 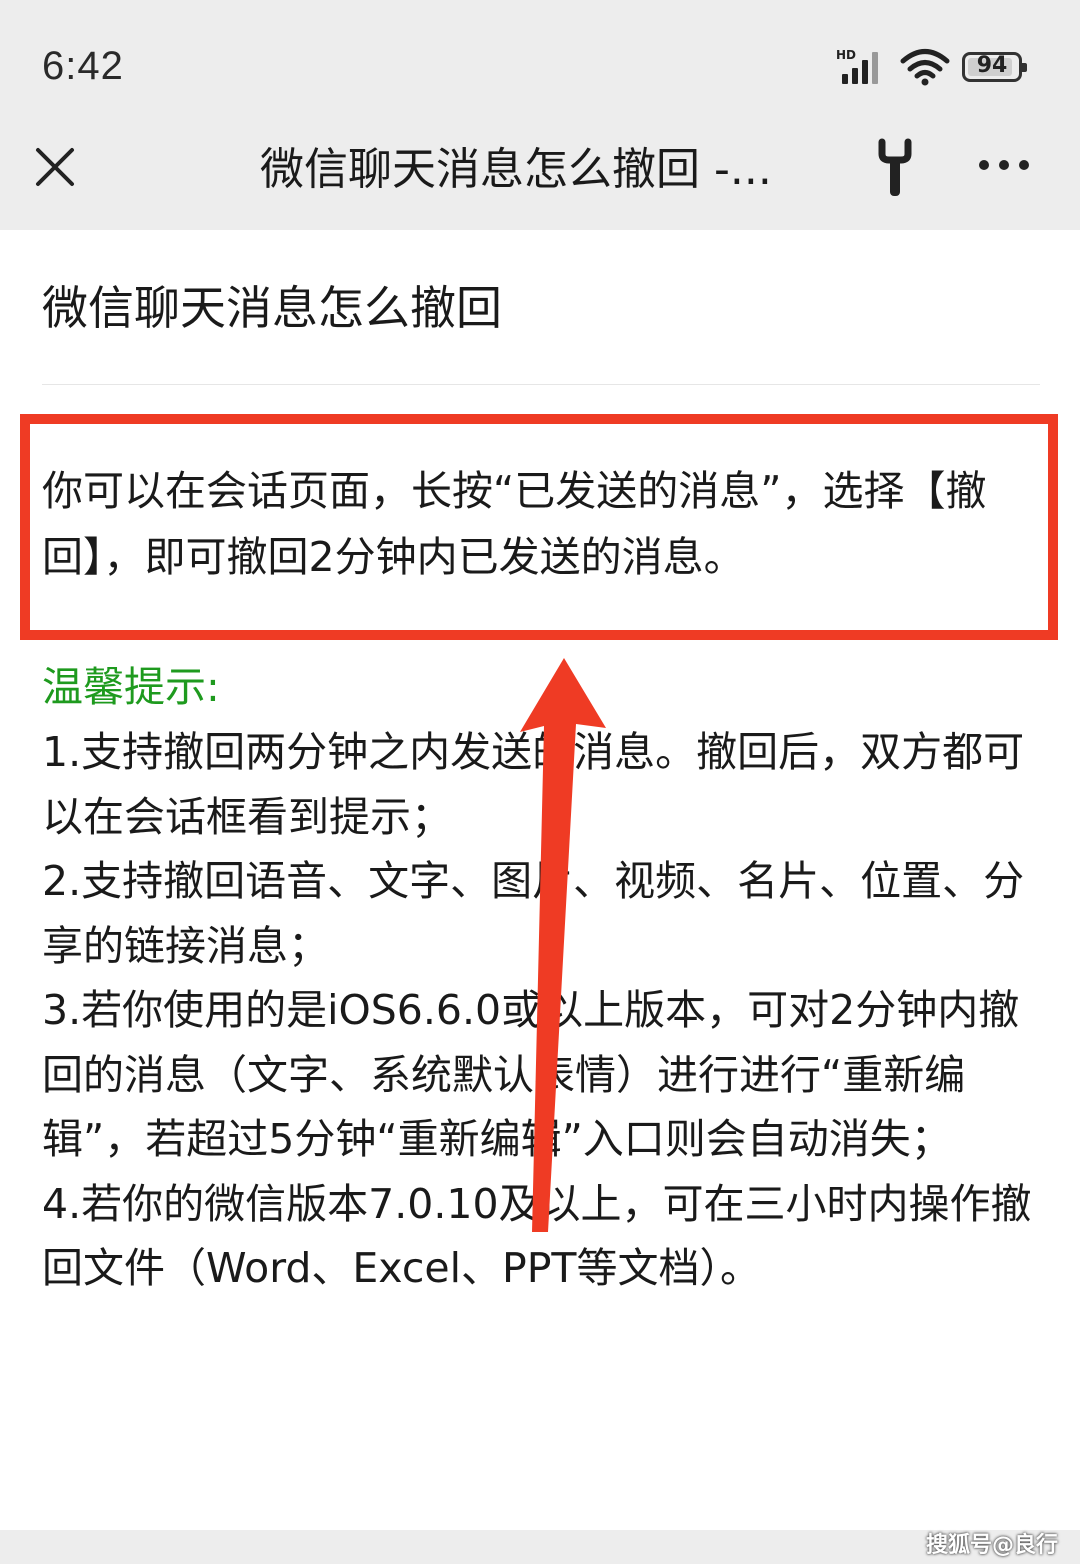 I want to click on status-time: 6:42, so click(x=83, y=66).